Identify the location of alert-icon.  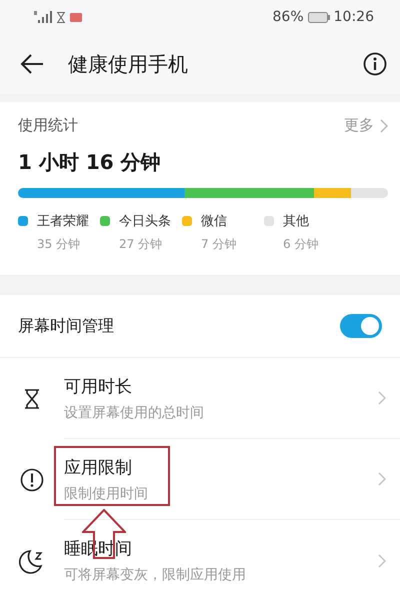
(32, 480).